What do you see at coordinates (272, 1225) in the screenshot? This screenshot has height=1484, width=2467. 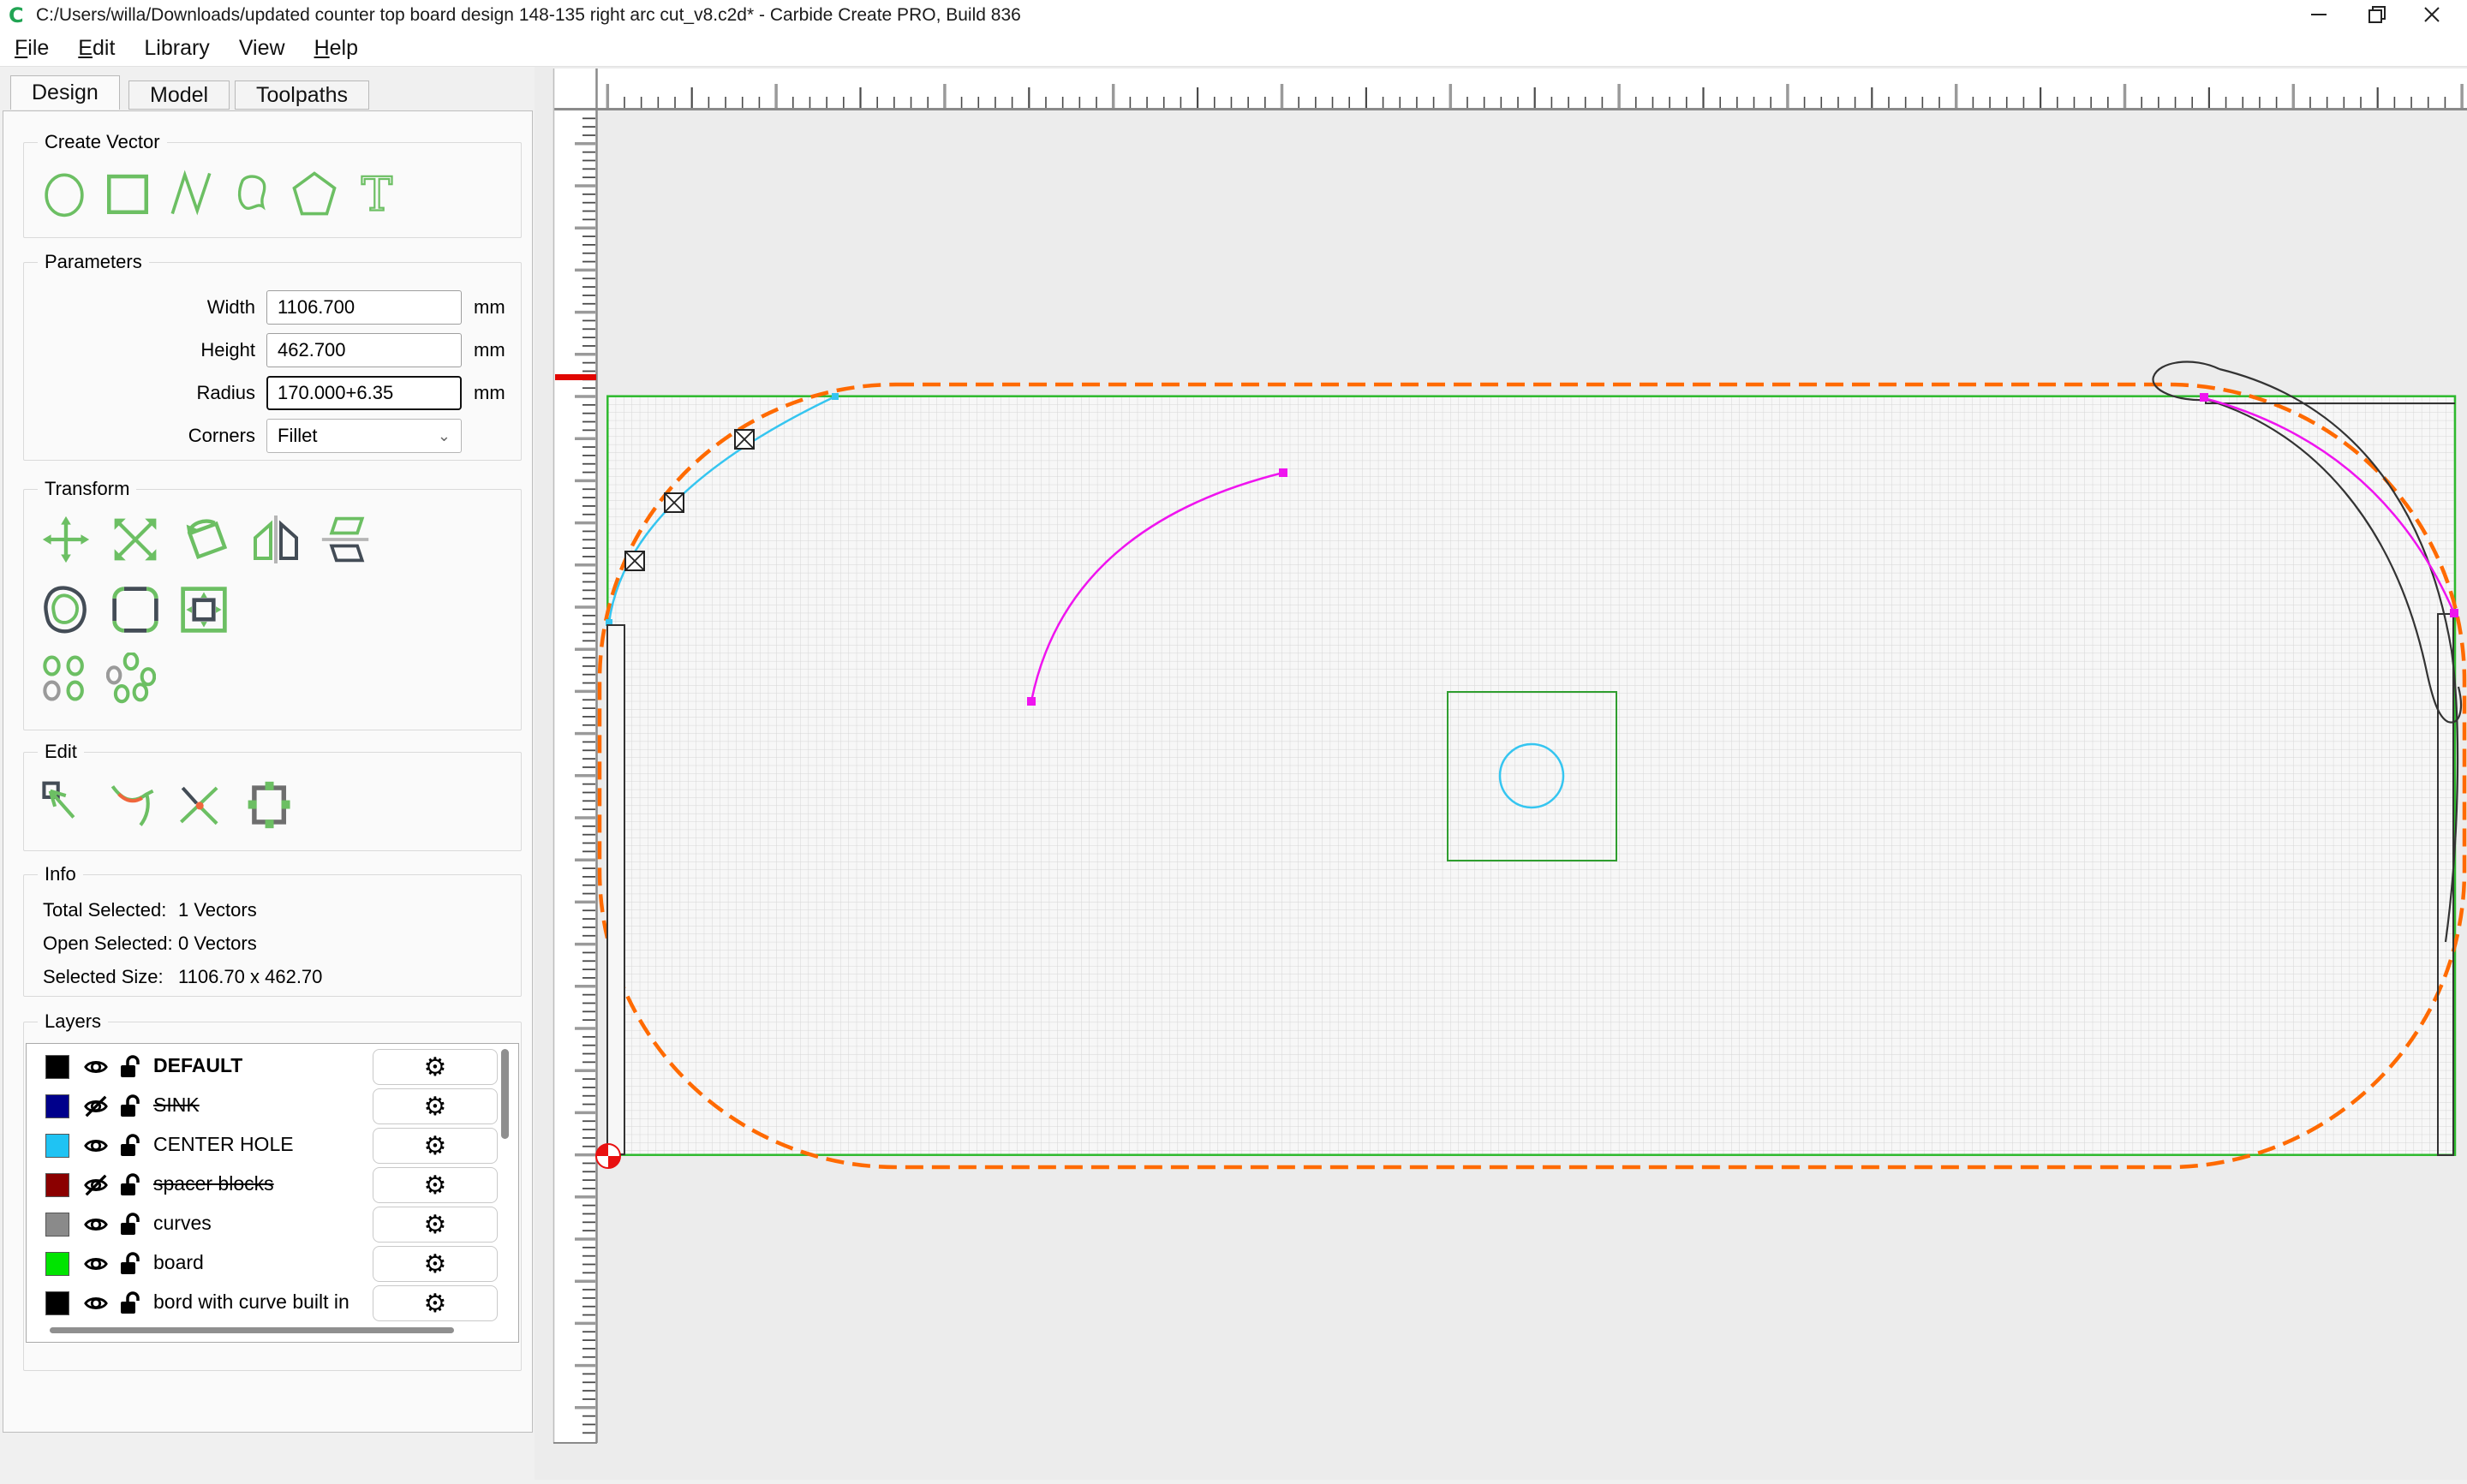 I see `layer-row: curves ⚙` at bounding box center [272, 1225].